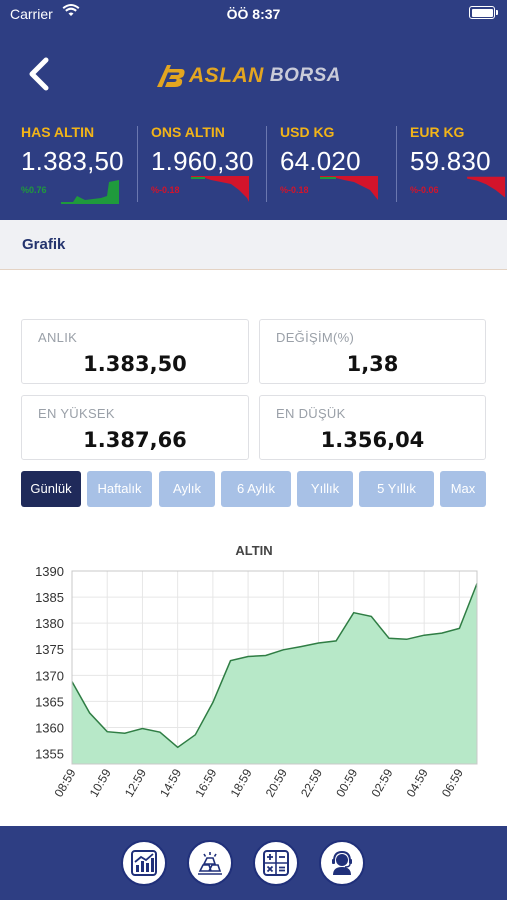  What do you see at coordinates (170, 782) in the screenshot?
I see `x-tick-label: 14:59` at bounding box center [170, 782].